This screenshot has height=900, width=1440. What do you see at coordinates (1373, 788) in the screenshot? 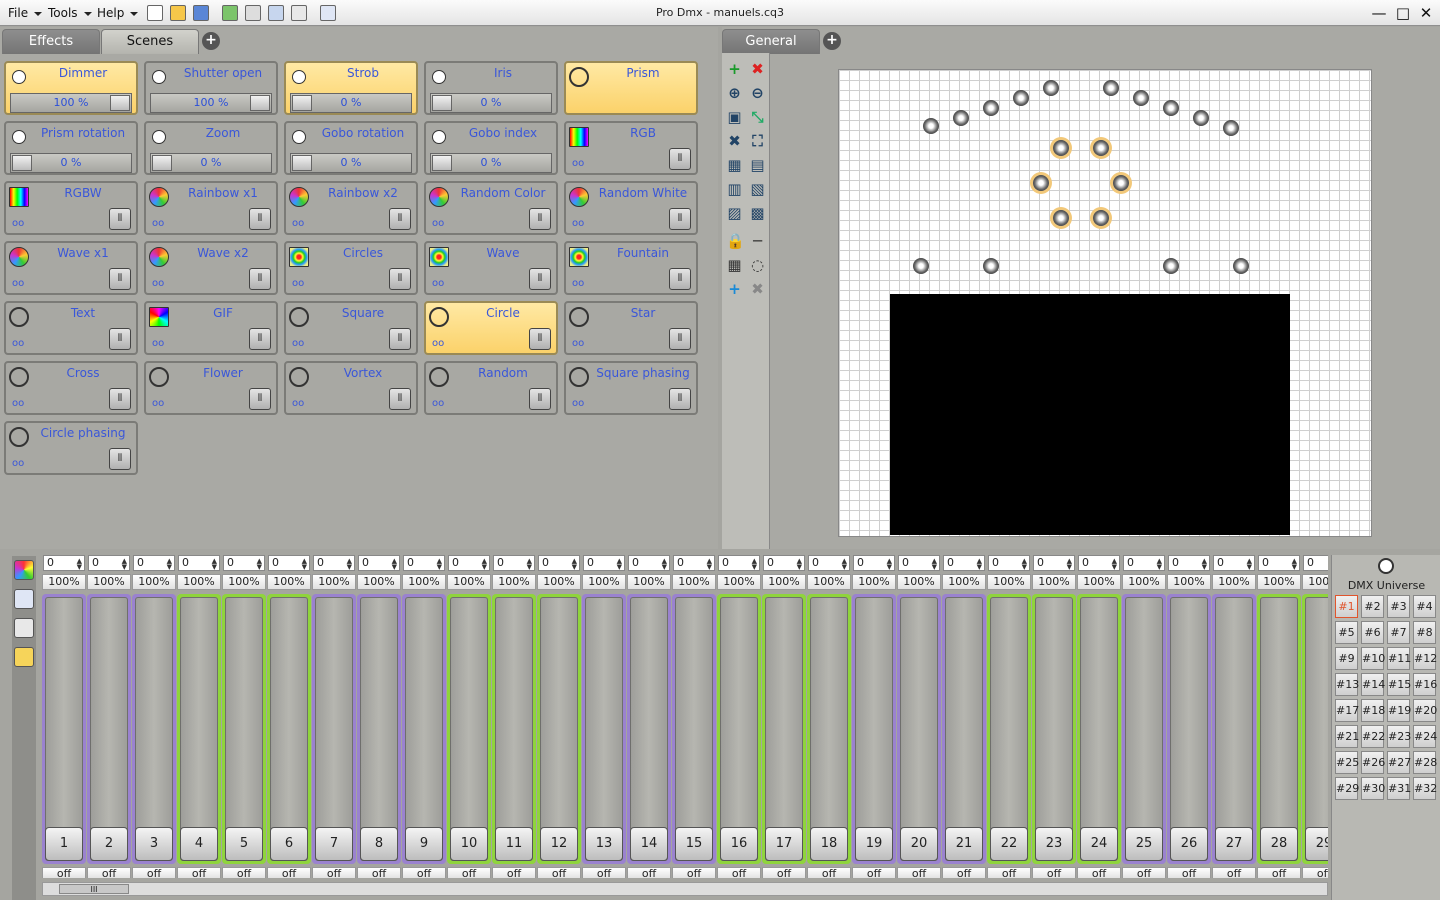
I see `universe-button: #30` at bounding box center [1373, 788].